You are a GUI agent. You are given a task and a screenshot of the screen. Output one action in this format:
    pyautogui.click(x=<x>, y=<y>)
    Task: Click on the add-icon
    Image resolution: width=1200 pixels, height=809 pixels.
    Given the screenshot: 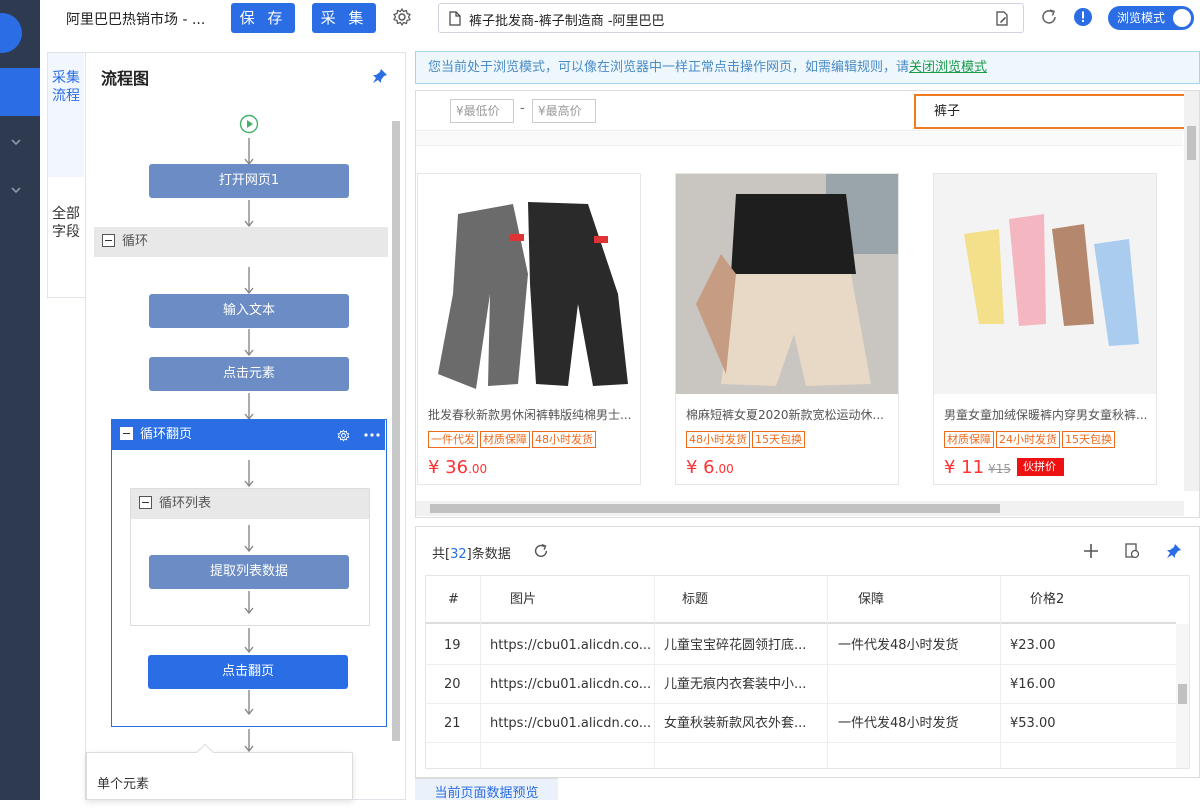 What is the action you would take?
    pyautogui.click(x=1091, y=551)
    